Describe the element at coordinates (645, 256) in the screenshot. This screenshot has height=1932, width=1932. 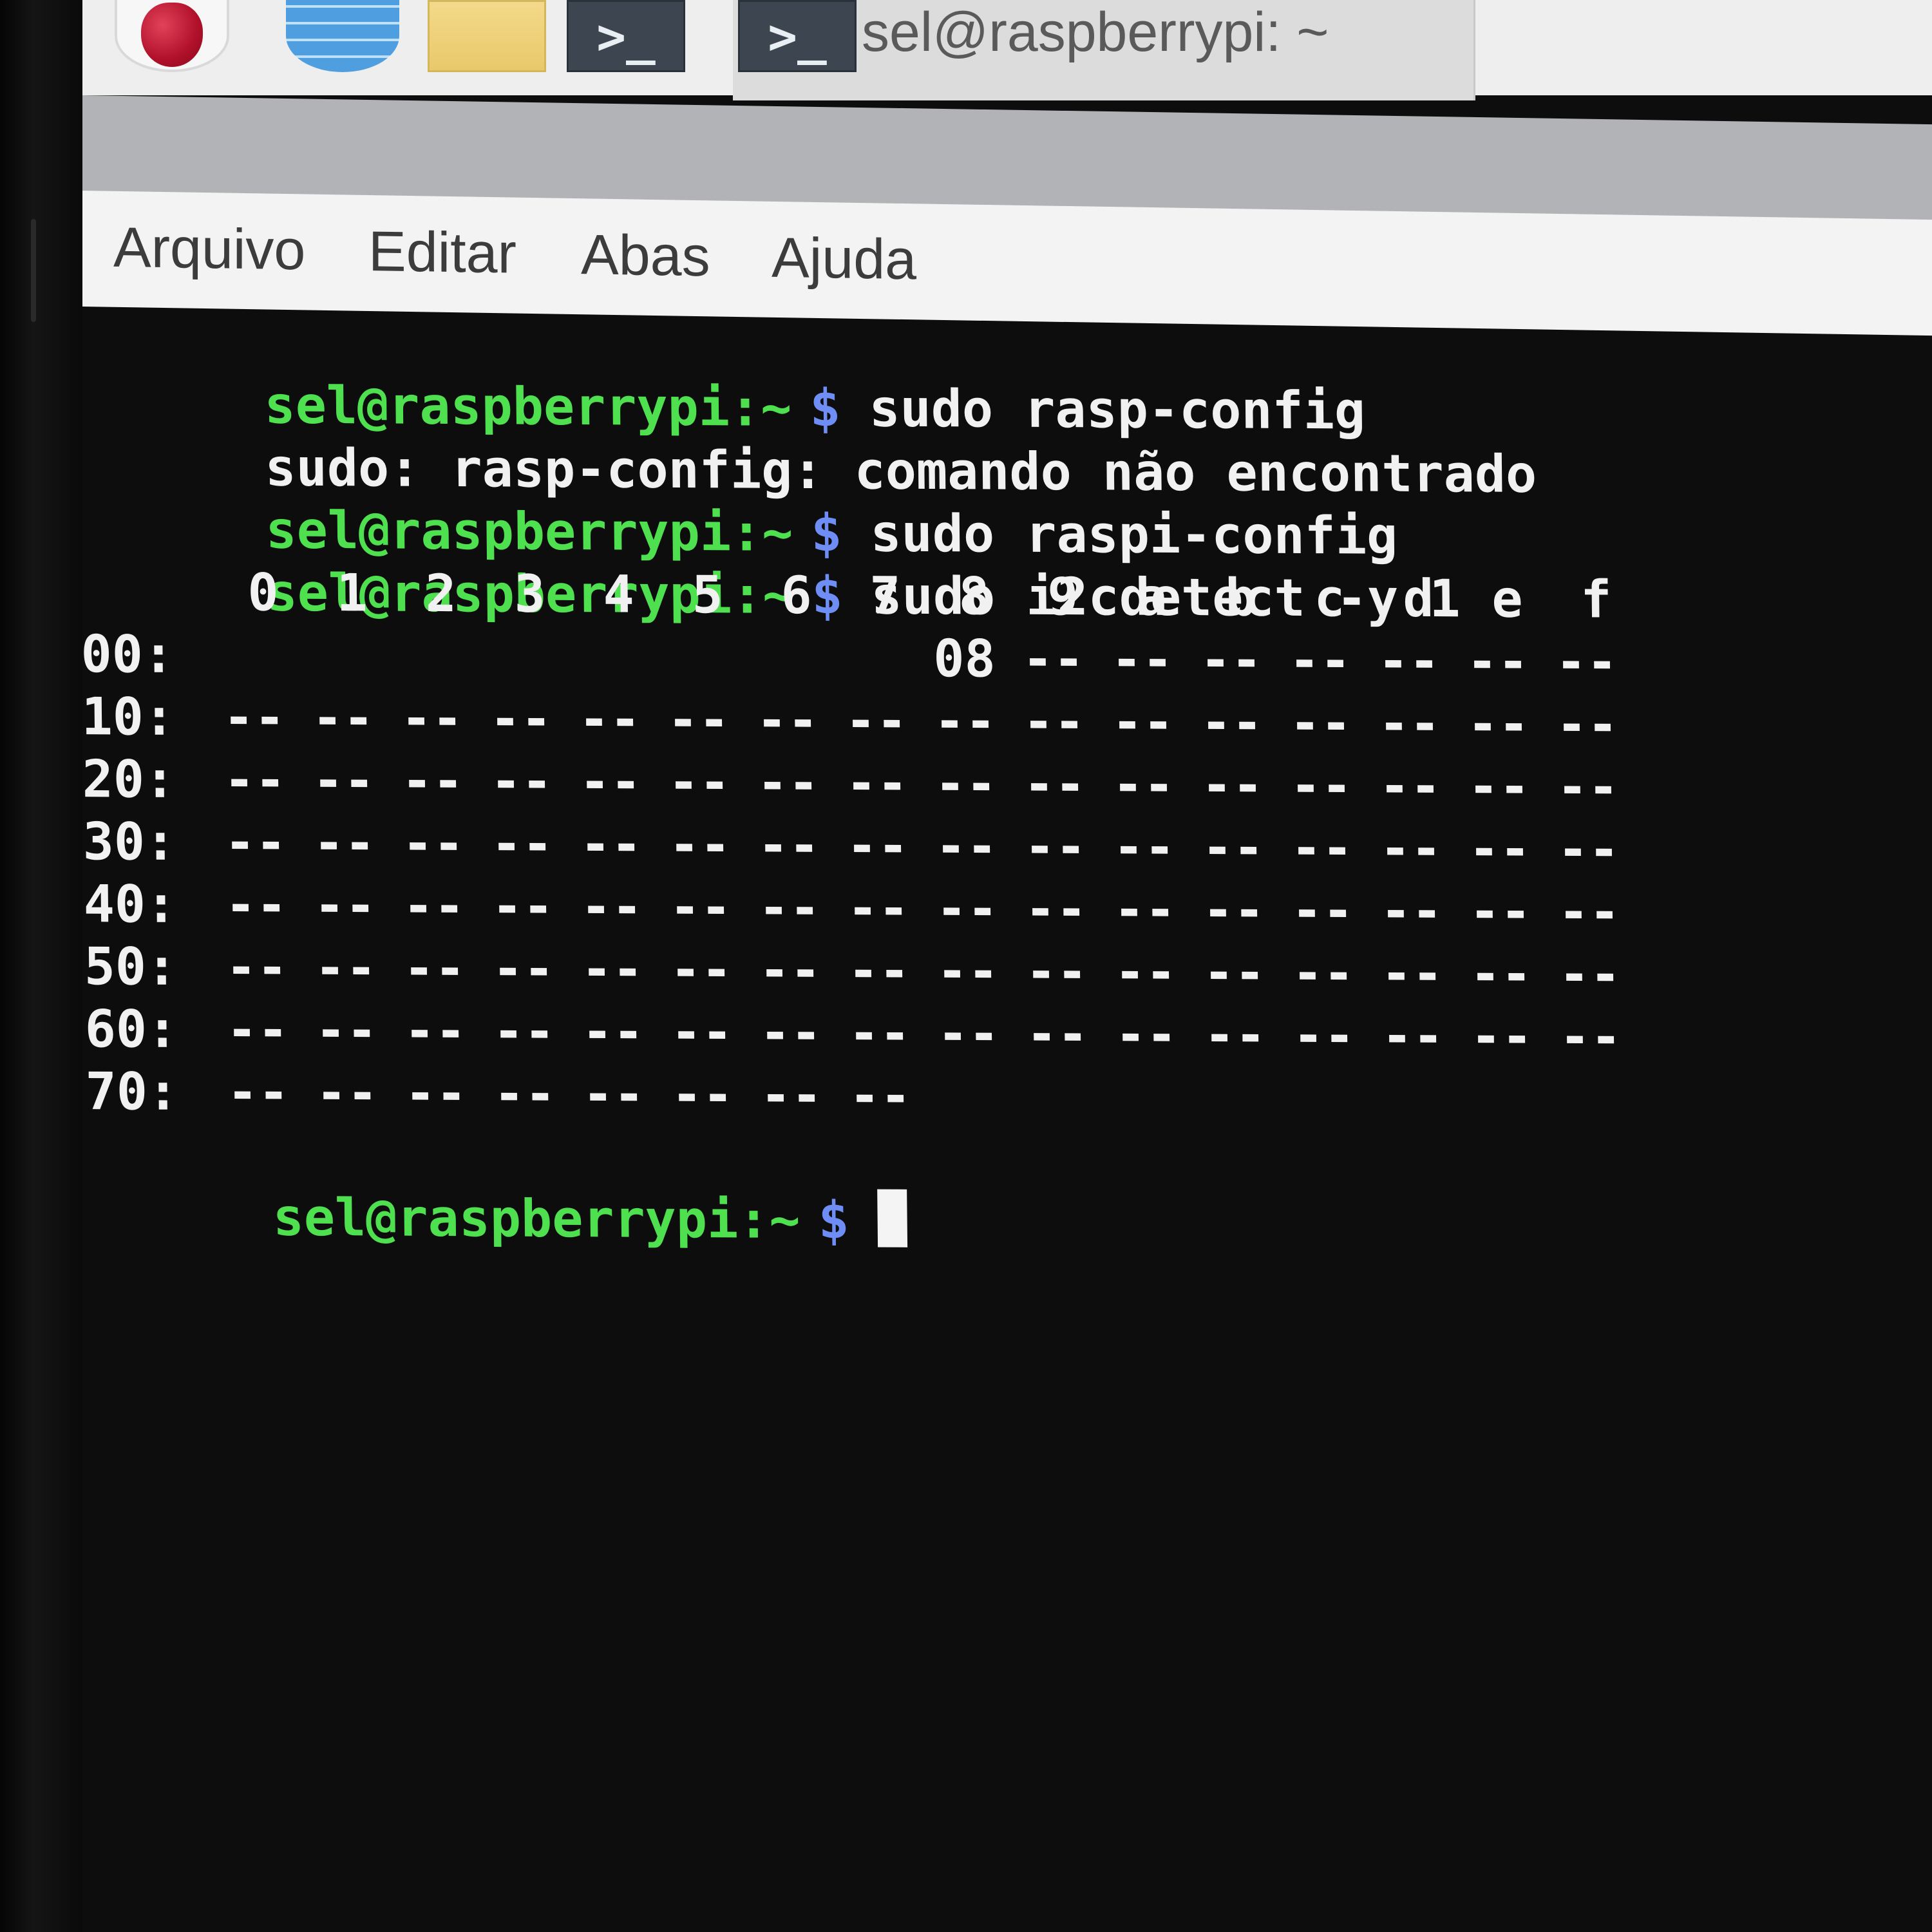
I see `menu-abas: Abas` at that location.